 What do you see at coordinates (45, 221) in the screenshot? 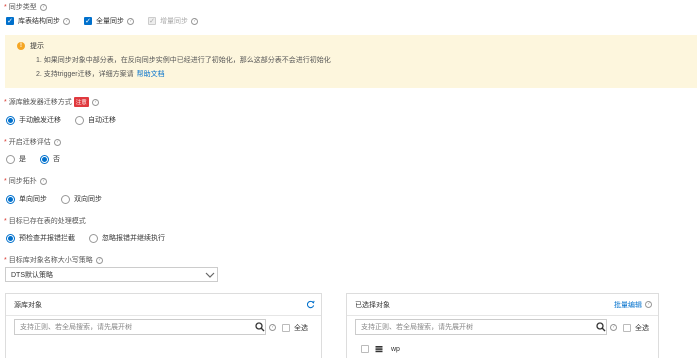
I see `existing-table-label: * 目标已存在表的处理模式` at bounding box center [45, 221].